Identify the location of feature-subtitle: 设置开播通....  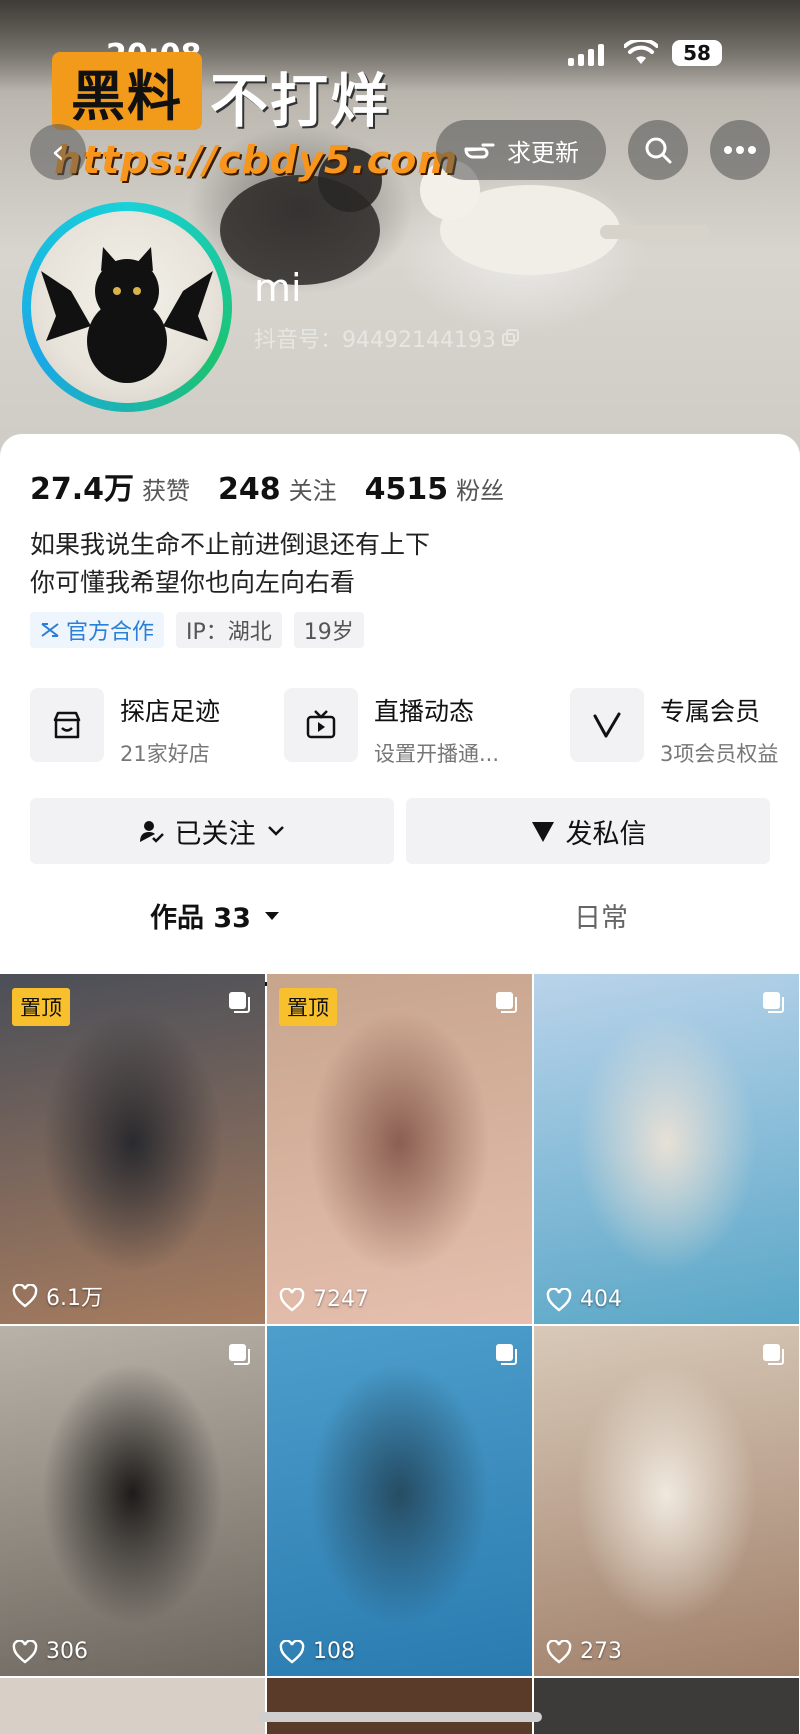
(437, 754).